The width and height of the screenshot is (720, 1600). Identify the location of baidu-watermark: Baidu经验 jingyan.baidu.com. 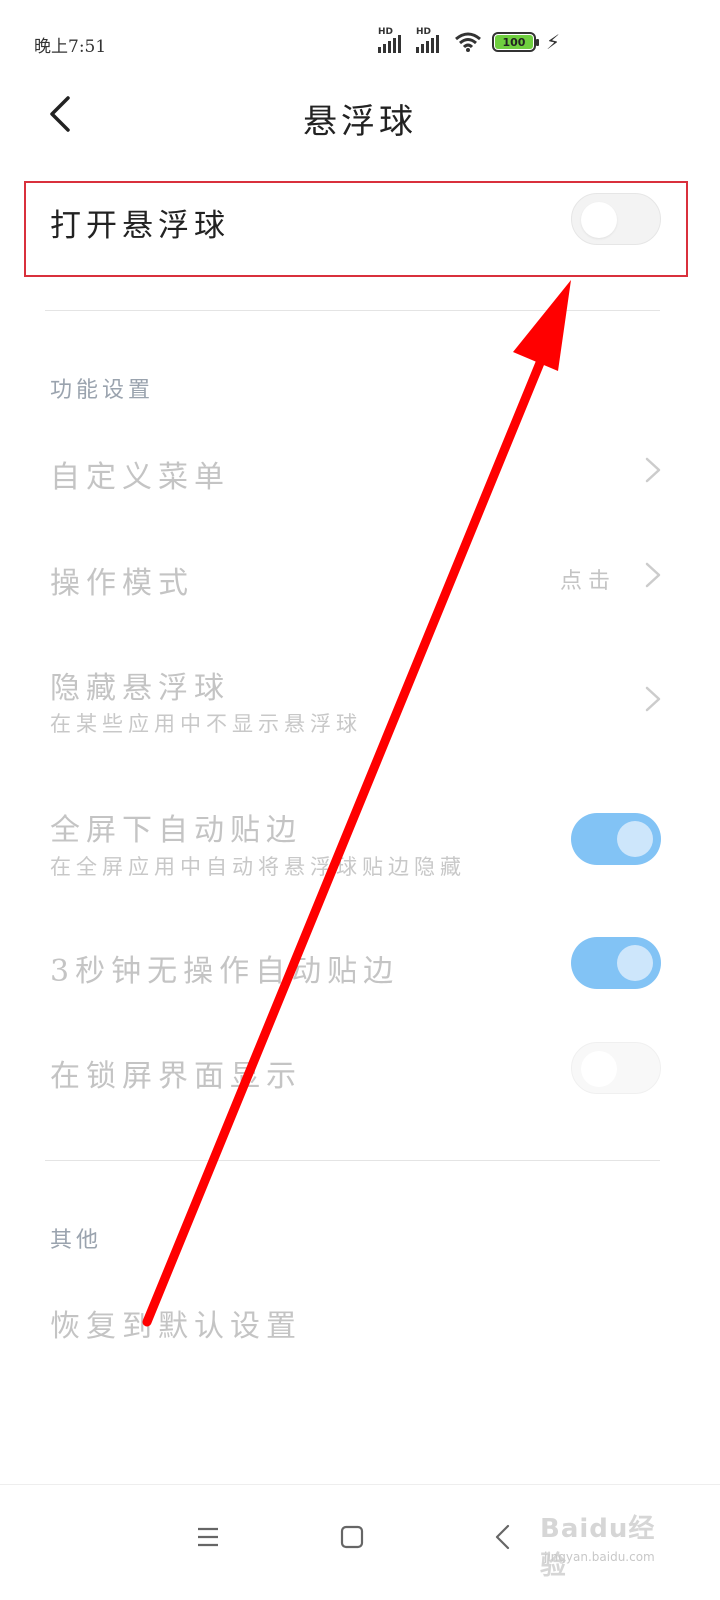
(610, 1540).